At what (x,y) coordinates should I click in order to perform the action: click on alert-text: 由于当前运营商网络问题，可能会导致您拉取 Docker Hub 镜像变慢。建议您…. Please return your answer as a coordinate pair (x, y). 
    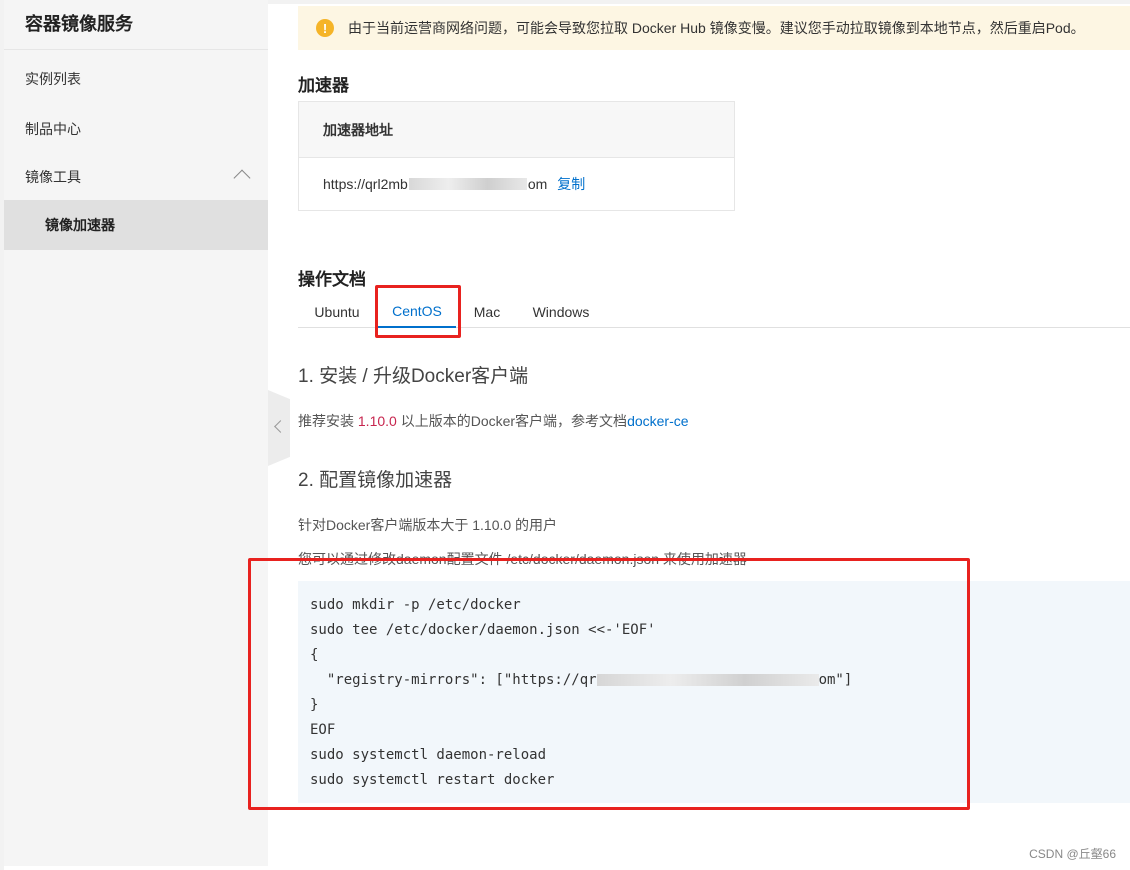
    Looking at the image, I should click on (716, 28).